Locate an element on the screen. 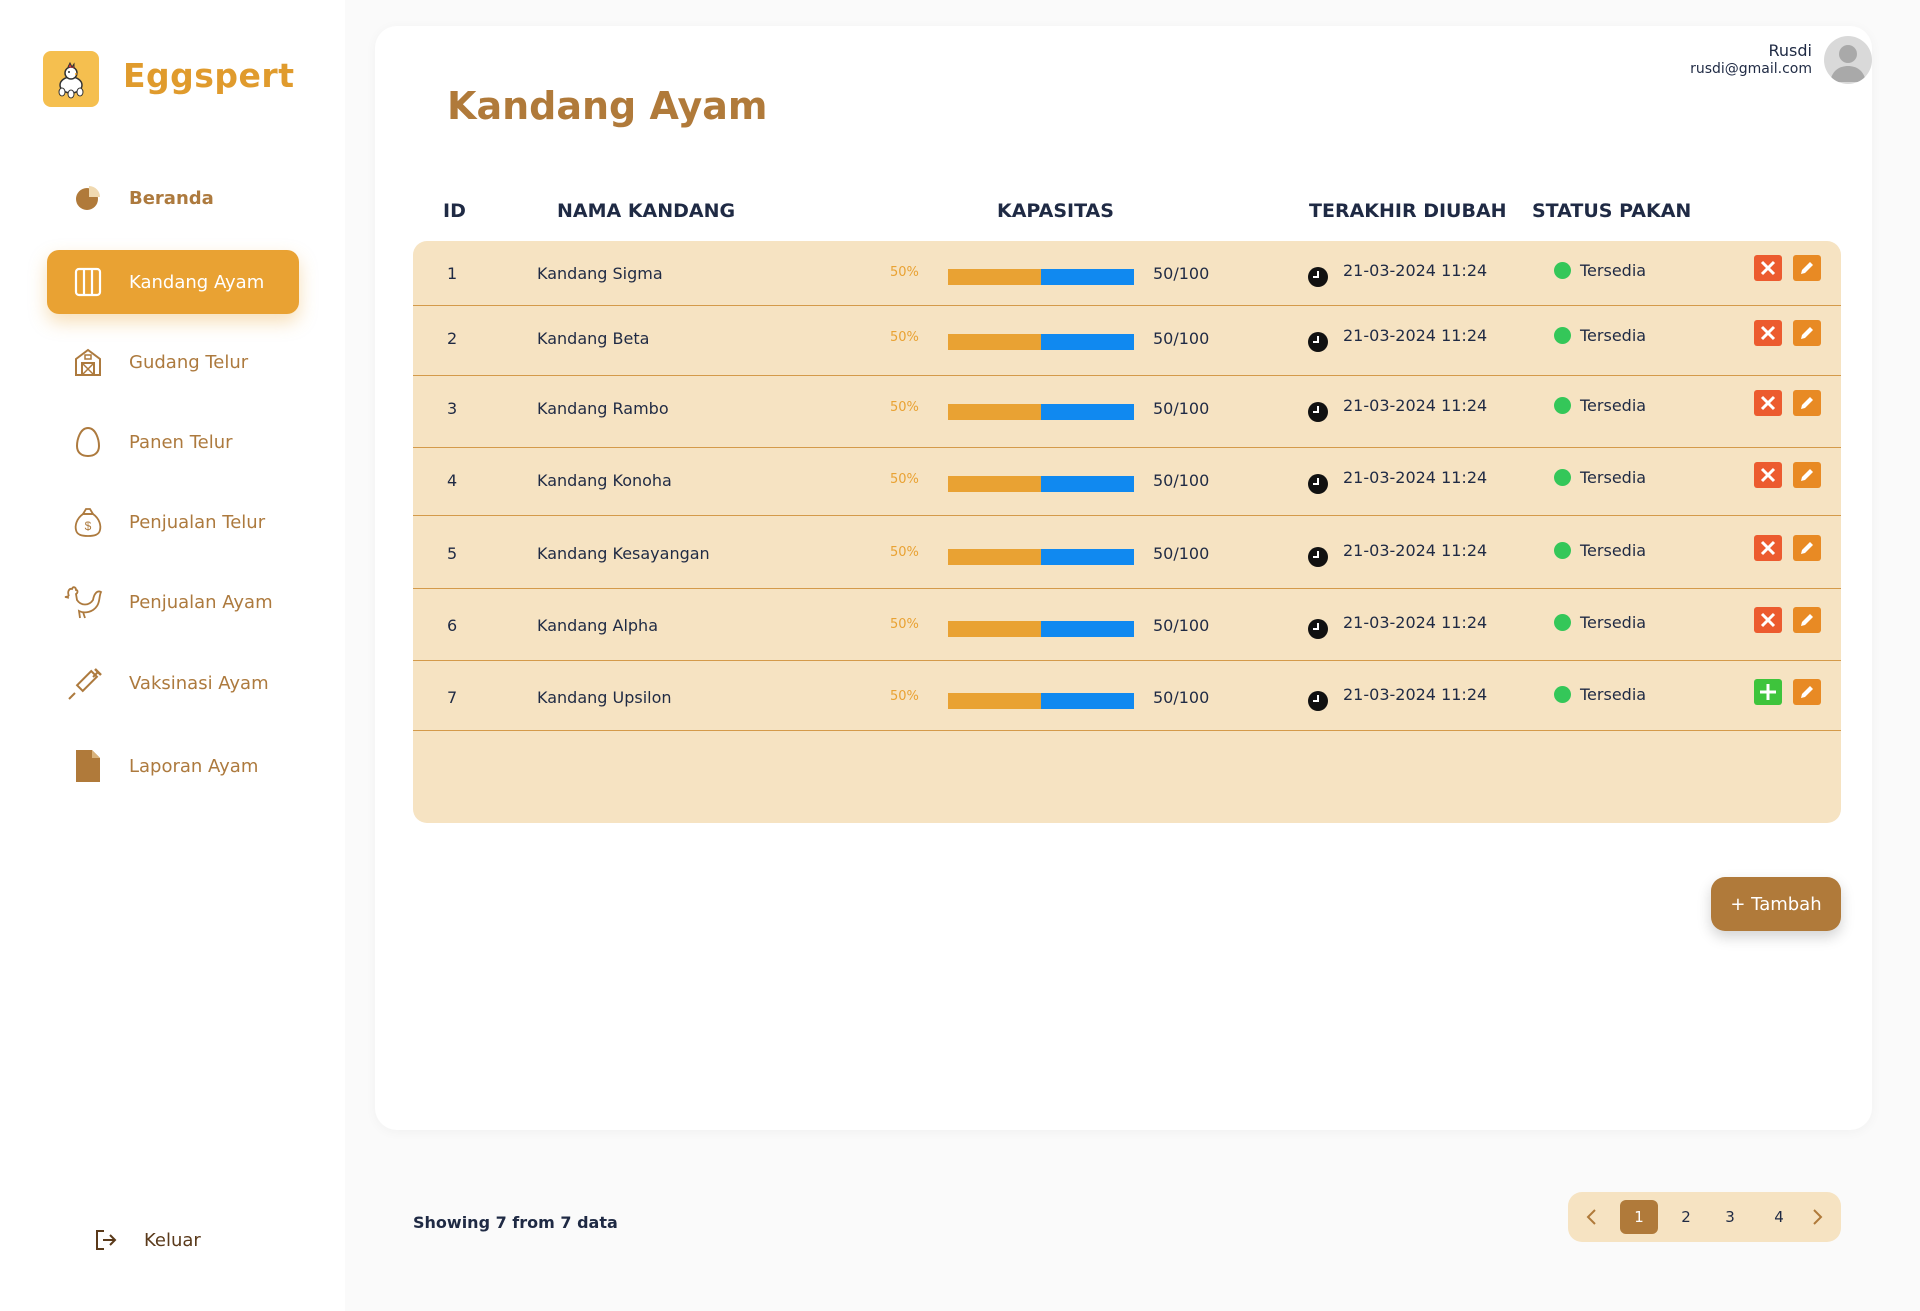  row-name: Kandang Konoha is located at coordinates (604, 480).